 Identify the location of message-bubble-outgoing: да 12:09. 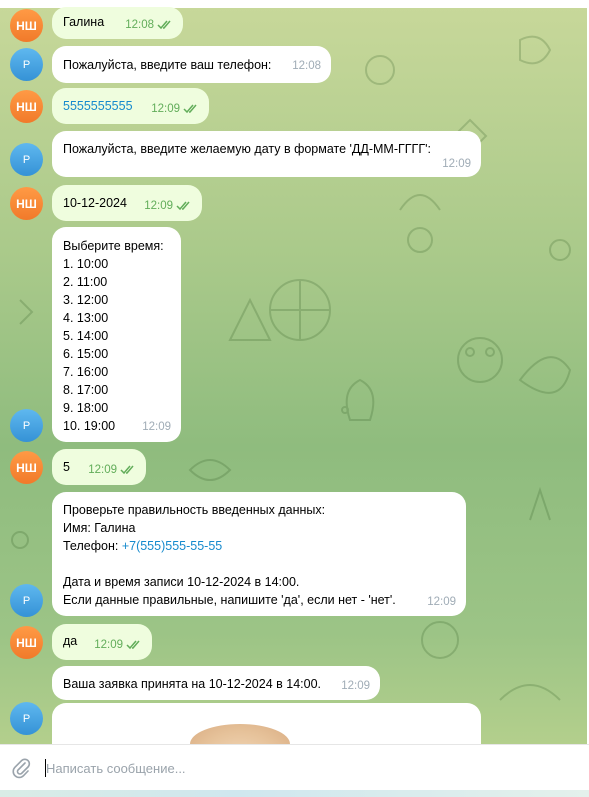
(102, 642).